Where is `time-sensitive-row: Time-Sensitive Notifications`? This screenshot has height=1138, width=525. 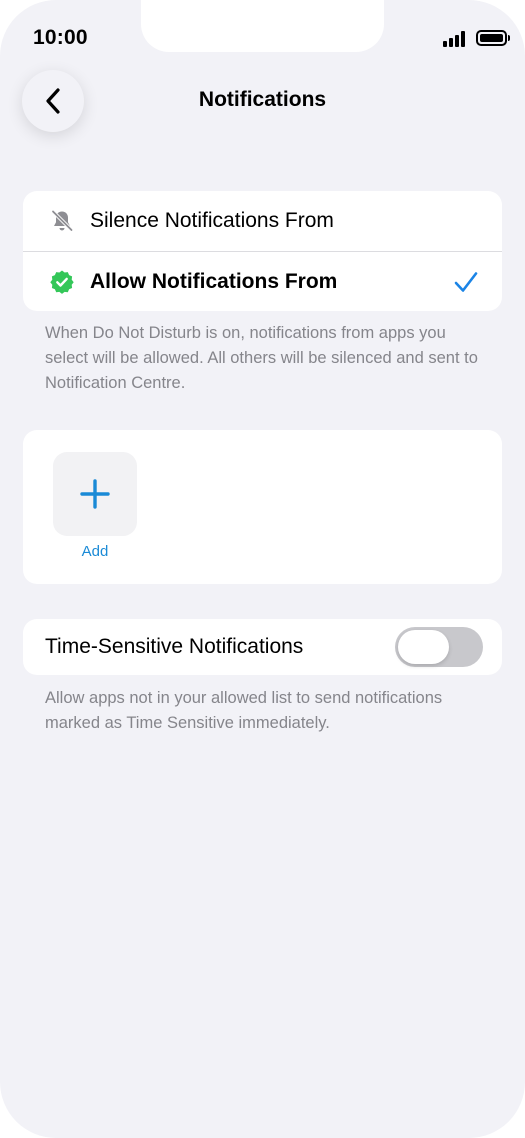
time-sensitive-row: Time-Sensitive Notifications is located at coordinates (262, 647).